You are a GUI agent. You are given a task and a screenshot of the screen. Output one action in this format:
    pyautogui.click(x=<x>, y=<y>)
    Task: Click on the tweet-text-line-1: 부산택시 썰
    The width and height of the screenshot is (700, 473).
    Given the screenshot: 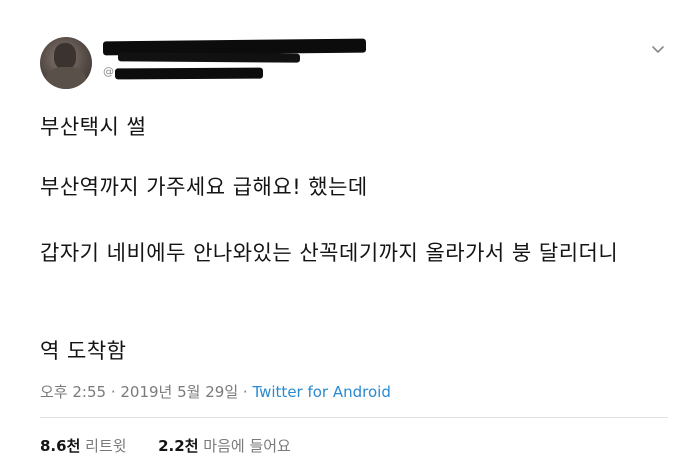 What is the action you would take?
    pyautogui.click(x=93, y=127)
    